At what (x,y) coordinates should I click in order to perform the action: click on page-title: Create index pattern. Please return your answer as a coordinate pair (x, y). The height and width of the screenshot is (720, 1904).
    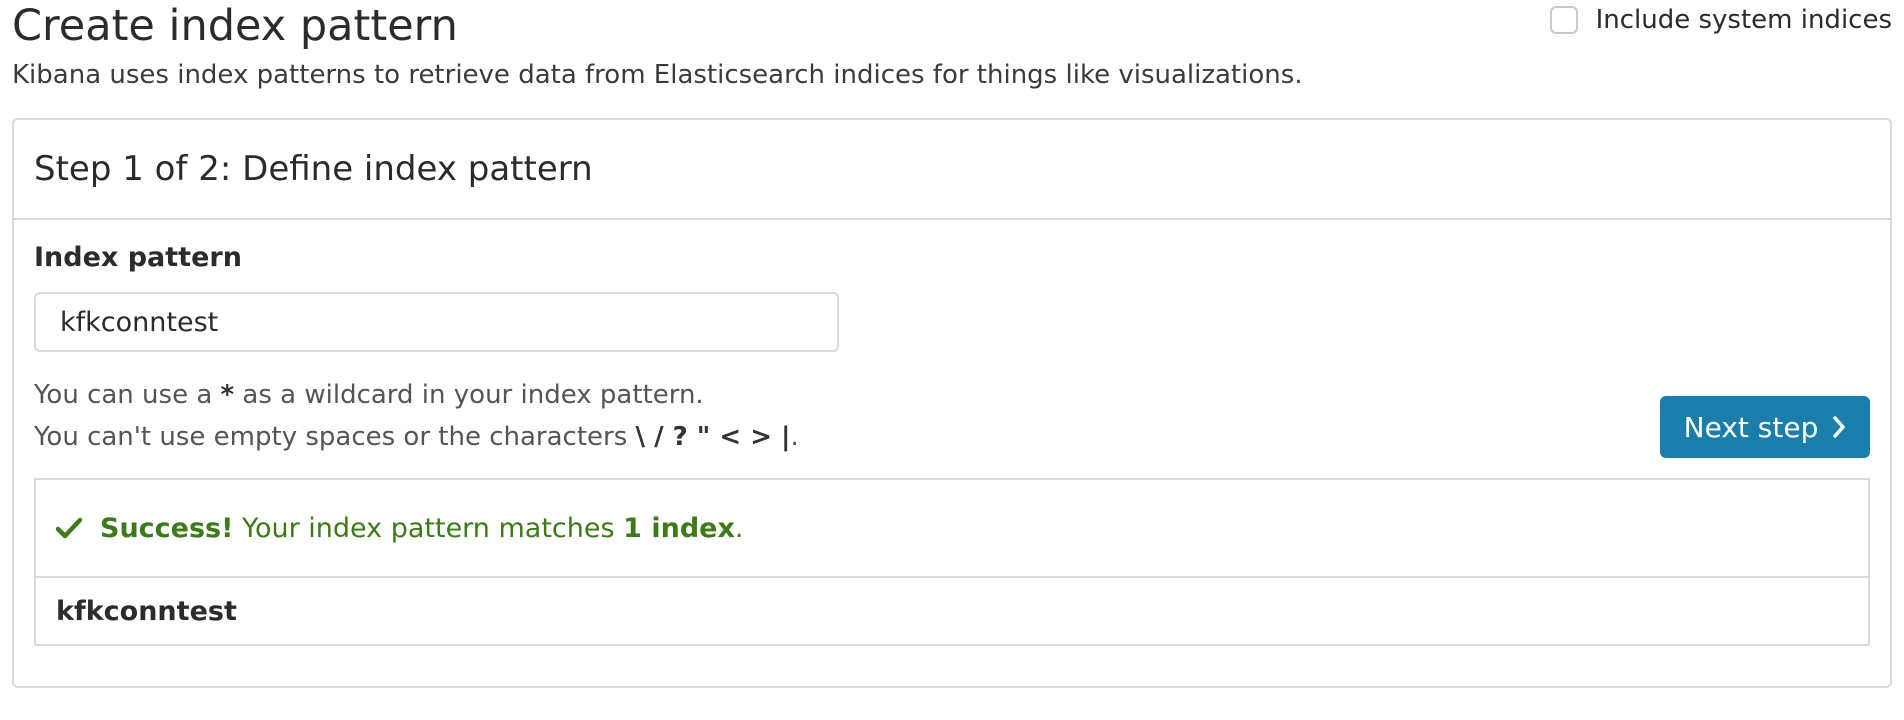
    Looking at the image, I should click on (235, 26).